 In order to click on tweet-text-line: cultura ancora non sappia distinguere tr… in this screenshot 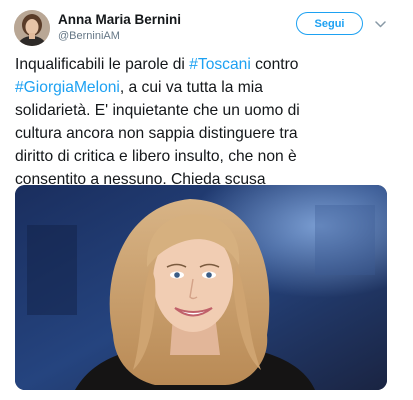, I will do `click(208, 133)`.